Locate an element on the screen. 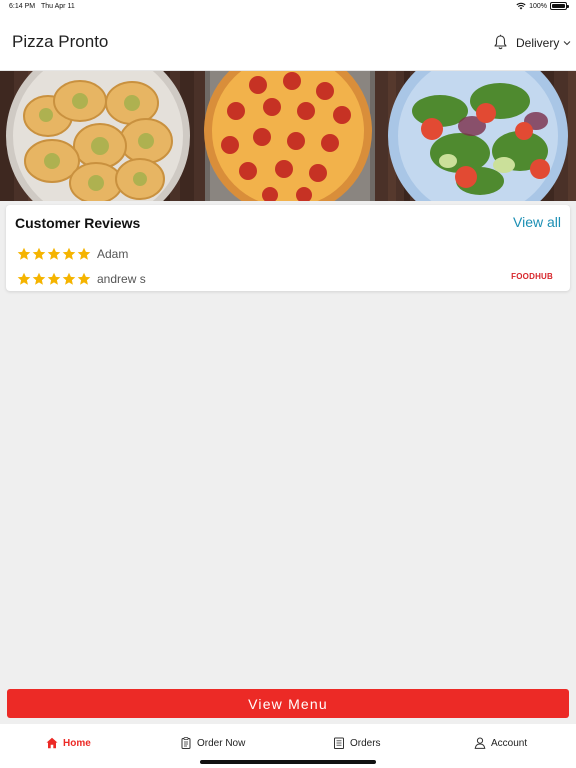 The height and width of the screenshot is (768, 576). garlic-bread-plate is located at coordinates (98, 136).